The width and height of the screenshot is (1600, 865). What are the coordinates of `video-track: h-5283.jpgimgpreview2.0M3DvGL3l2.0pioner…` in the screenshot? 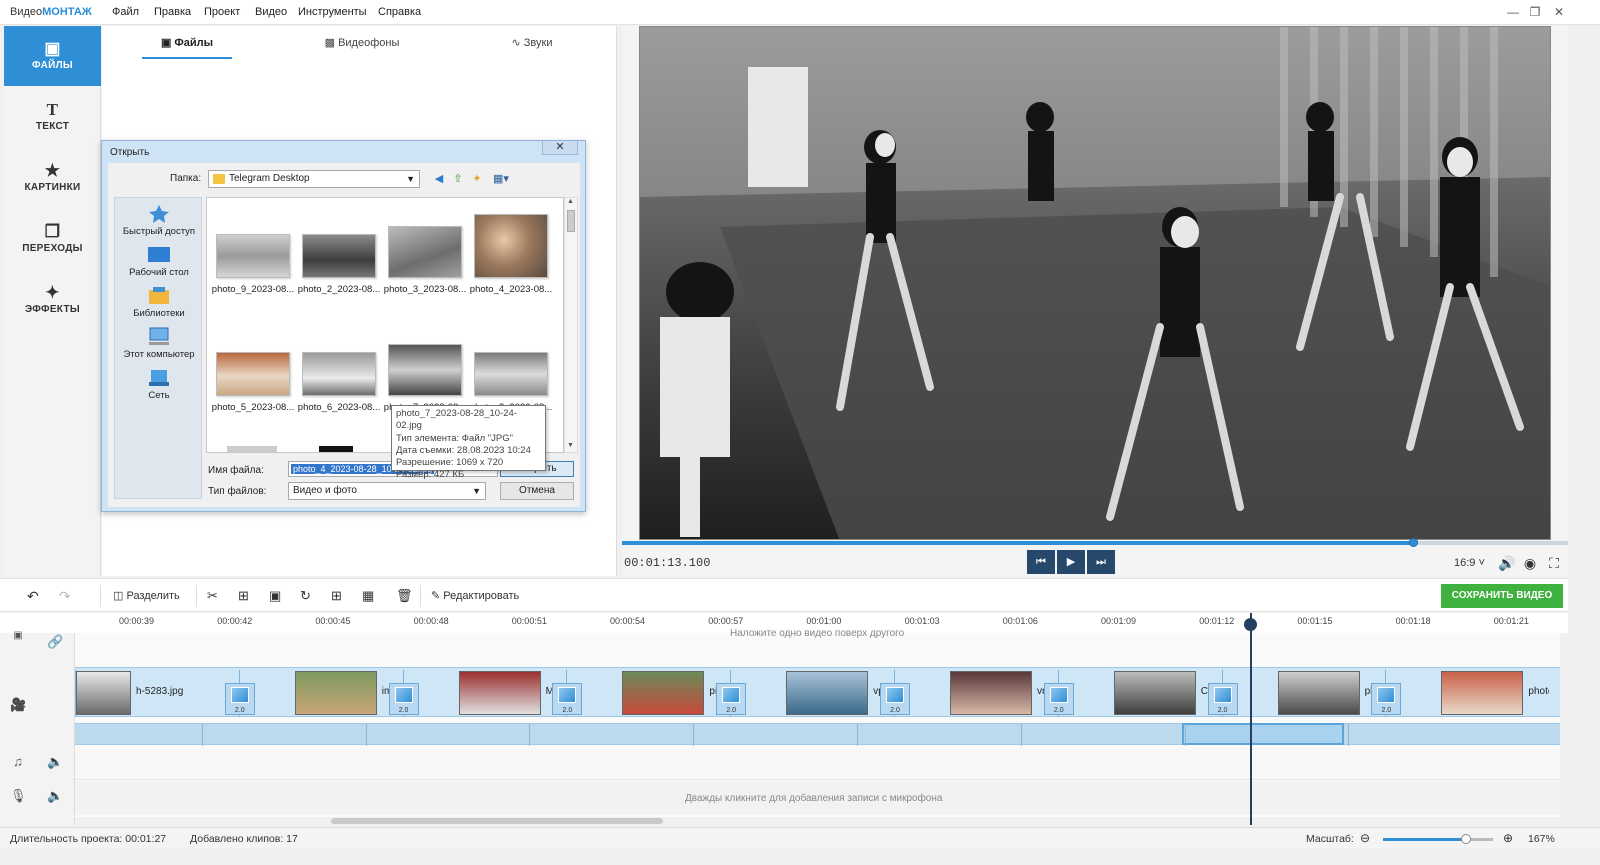 It's located at (817, 692).